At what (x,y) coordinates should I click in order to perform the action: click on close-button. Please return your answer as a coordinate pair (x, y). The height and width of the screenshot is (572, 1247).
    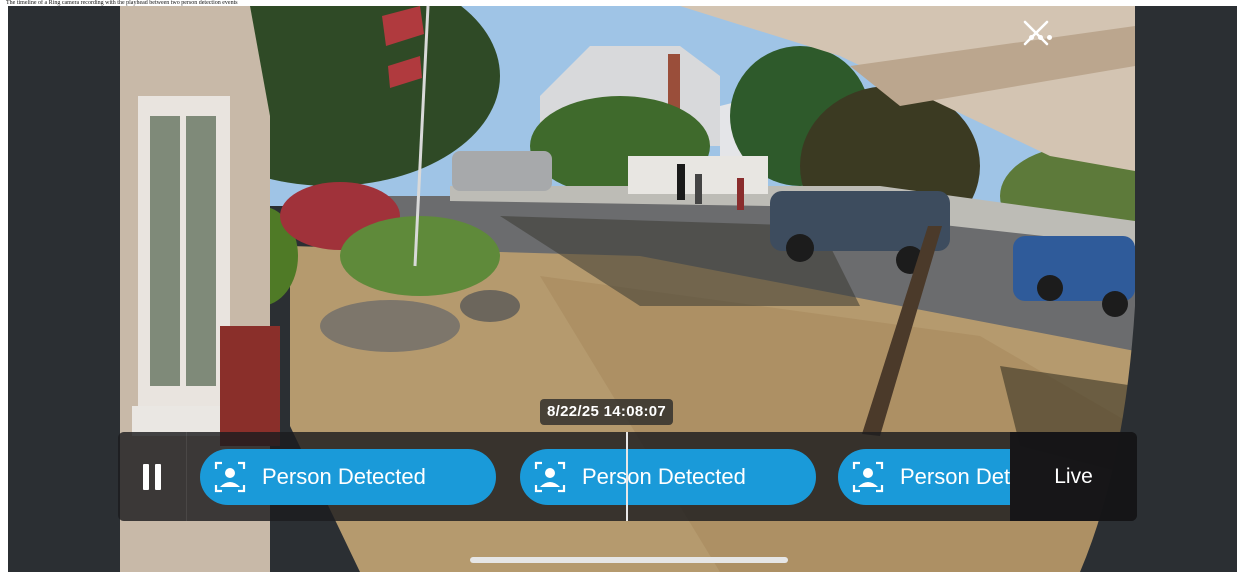
    Looking at the image, I should click on (1070, 37).